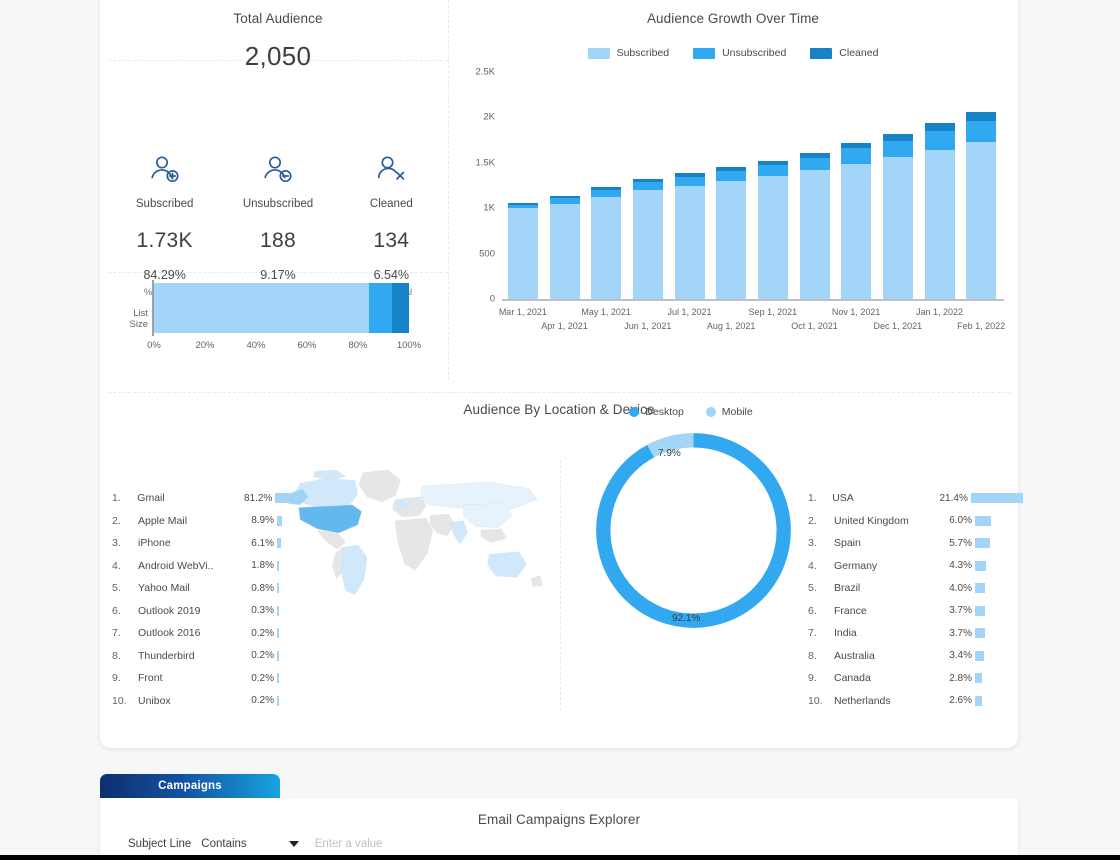  Describe the element at coordinates (862, 700) in the screenshot. I see `list-item-name: Netherlands` at that location.